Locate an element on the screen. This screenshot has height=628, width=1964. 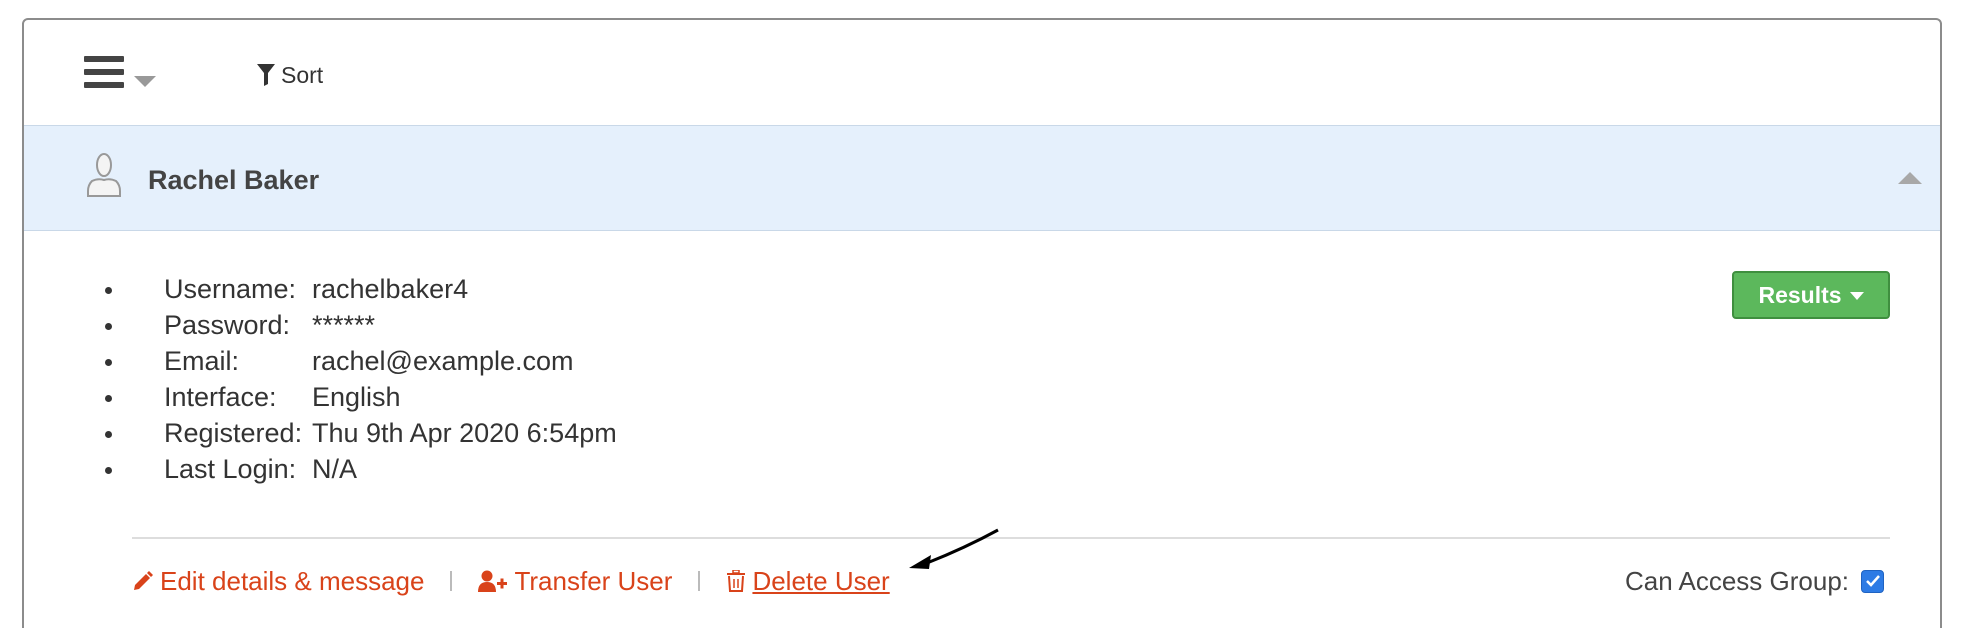
pencil-icon is located at coordinates (143, 580).